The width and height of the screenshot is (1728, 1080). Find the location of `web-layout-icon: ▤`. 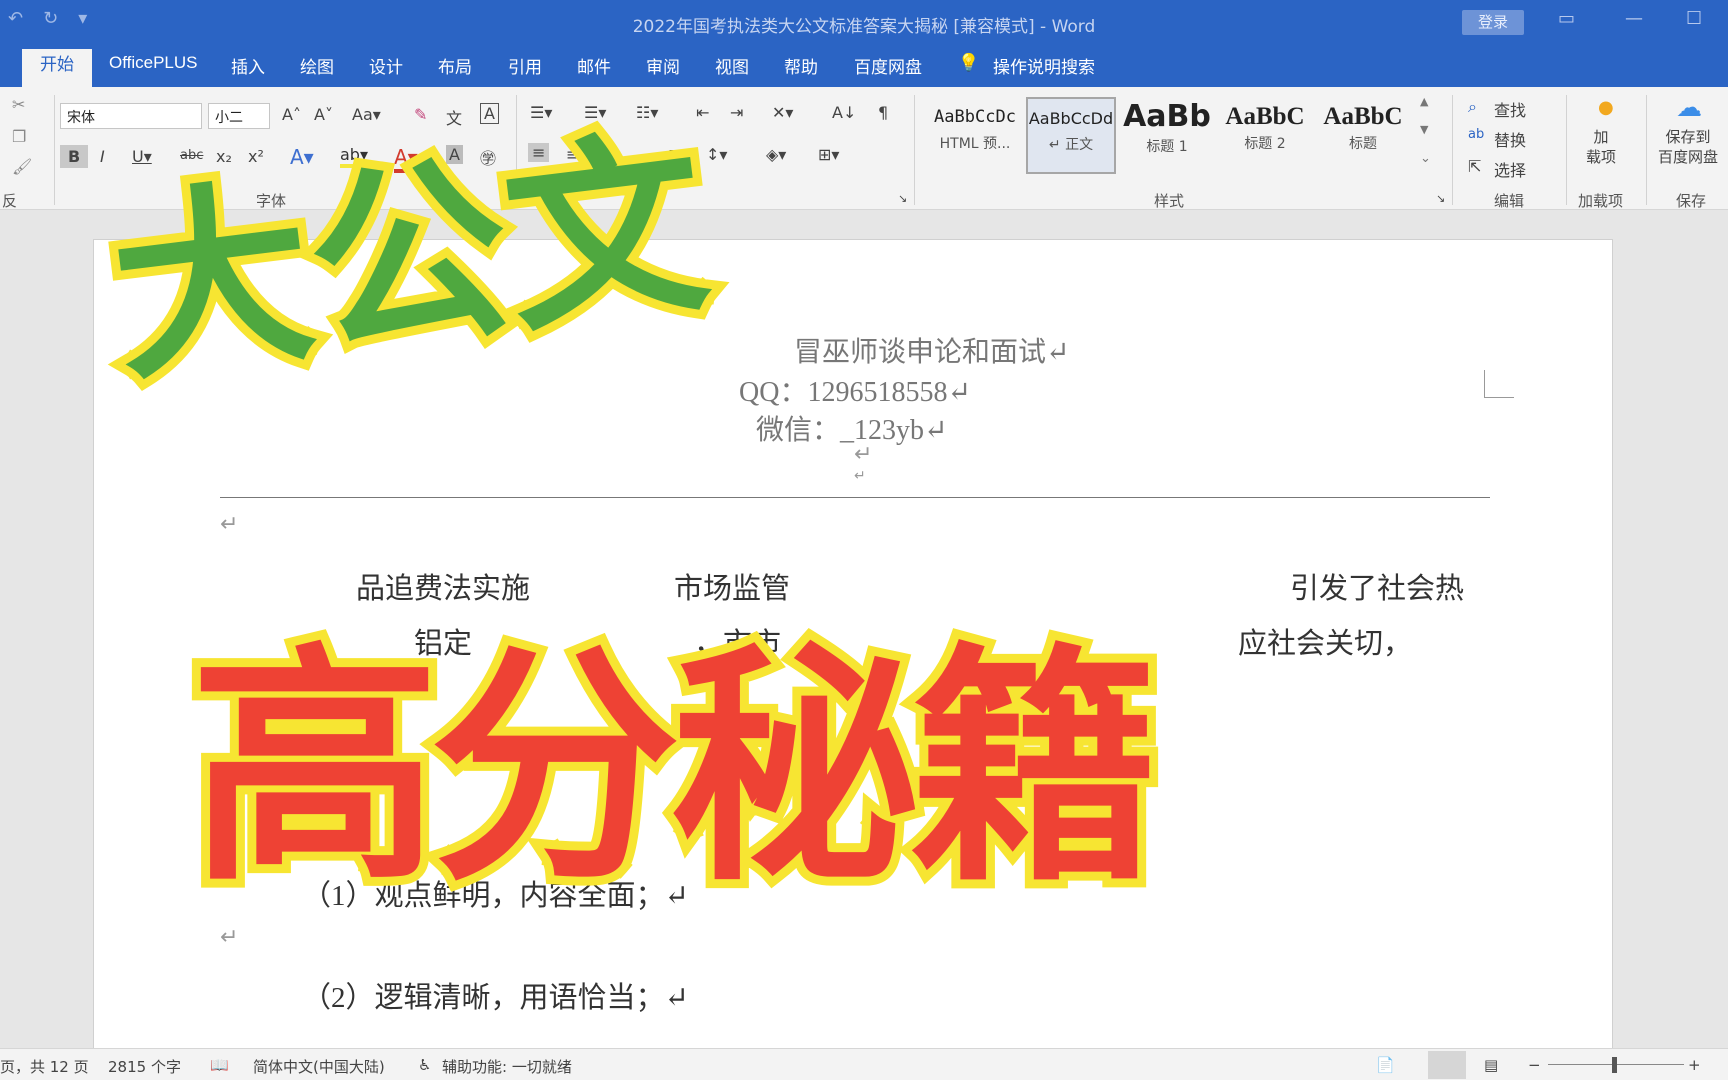

web-layout-icon: ▤ is located at coordinates (1491, 1065).